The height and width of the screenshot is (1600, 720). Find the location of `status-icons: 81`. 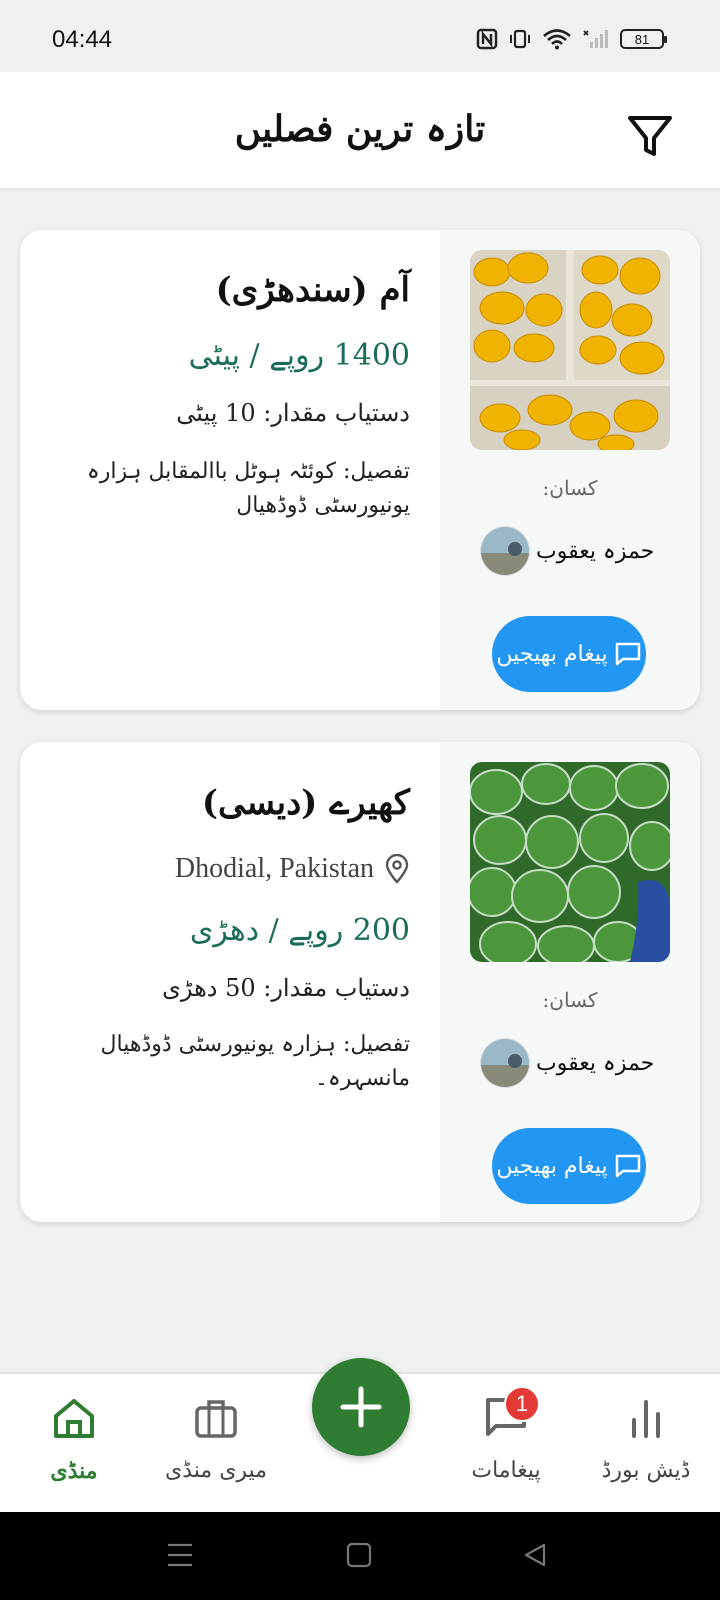

status-icons: 81 is located at coordinates (571, 39).